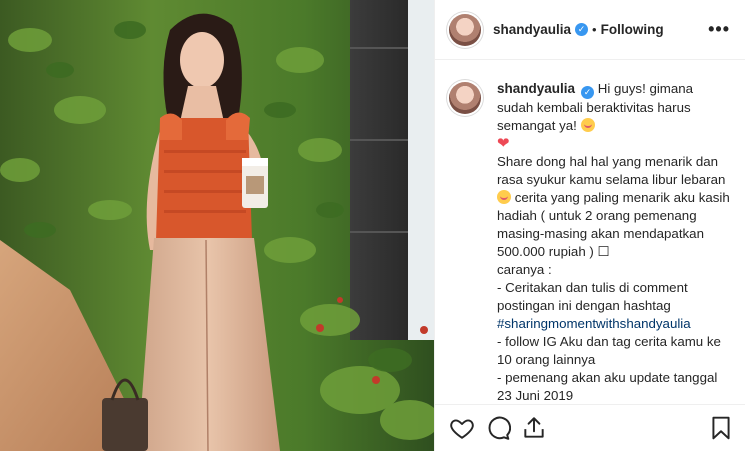 The image size is (745, 451). I want to click on caption-verified-badge-icon: ✓, so click(588, 92).